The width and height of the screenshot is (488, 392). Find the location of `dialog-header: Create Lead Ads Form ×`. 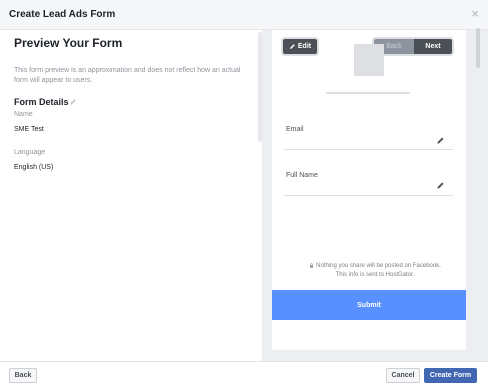

dialog-header: Create Lead Ads Form × is located at coordinates (244, 15).